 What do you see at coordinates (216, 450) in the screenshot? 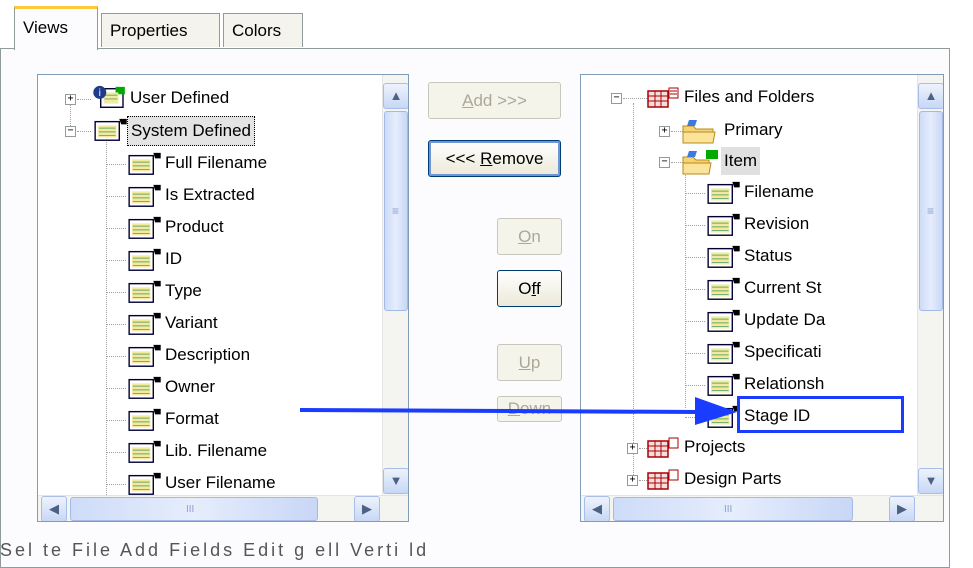
I see `tree-label: Lib. Filename` at bounding box center [216, 450].